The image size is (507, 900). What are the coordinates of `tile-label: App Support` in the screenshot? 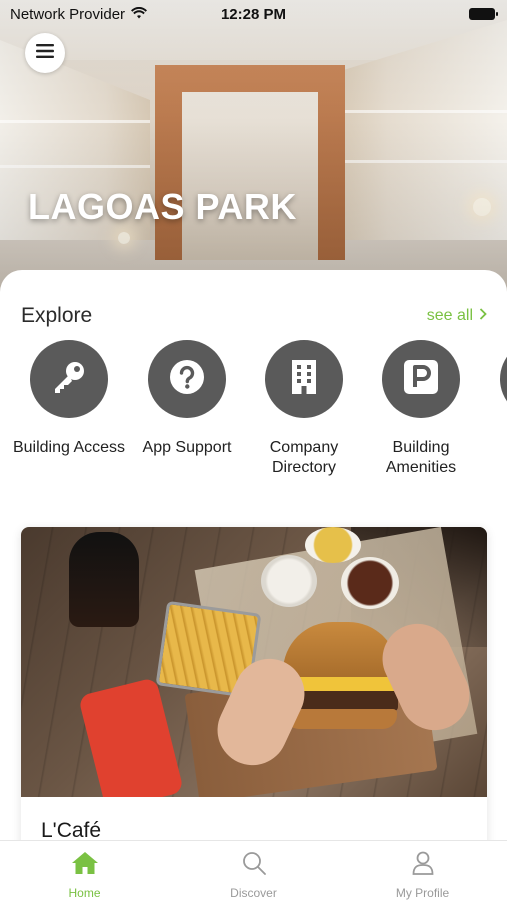 It's located at (187, 447).